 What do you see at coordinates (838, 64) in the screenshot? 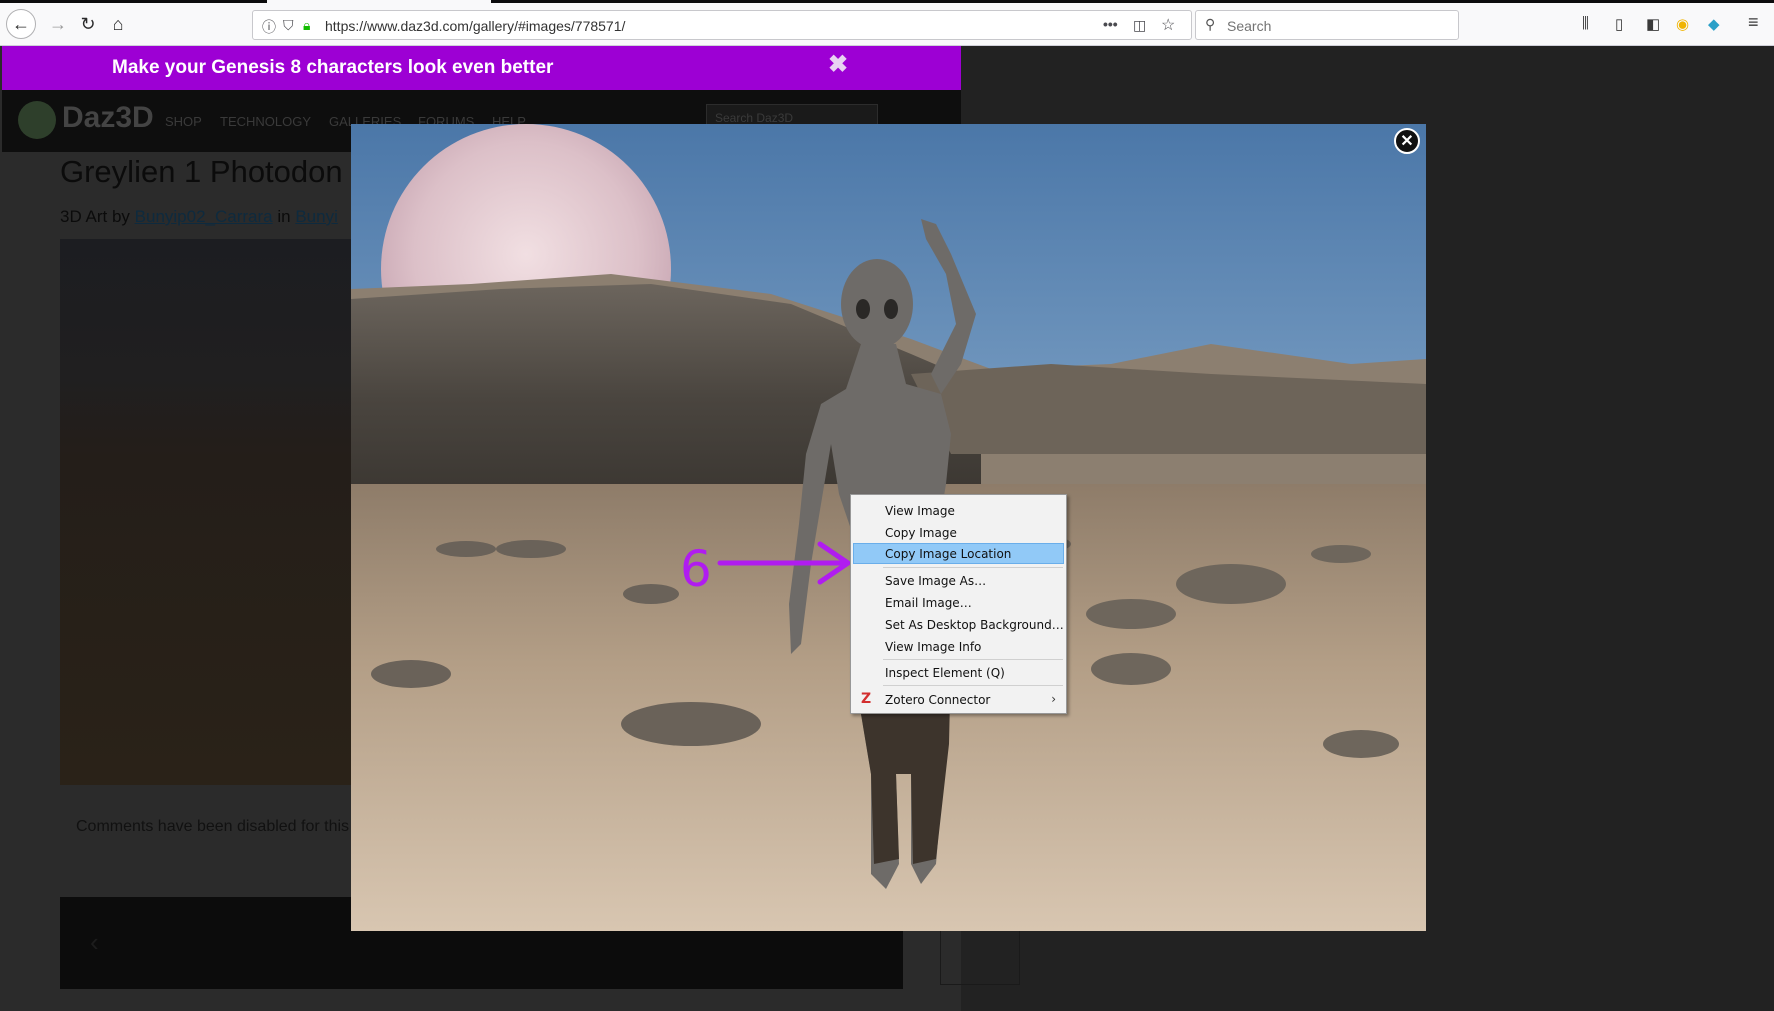
I see `promo-close-icon: ✖` at bounding box center [838, 64].